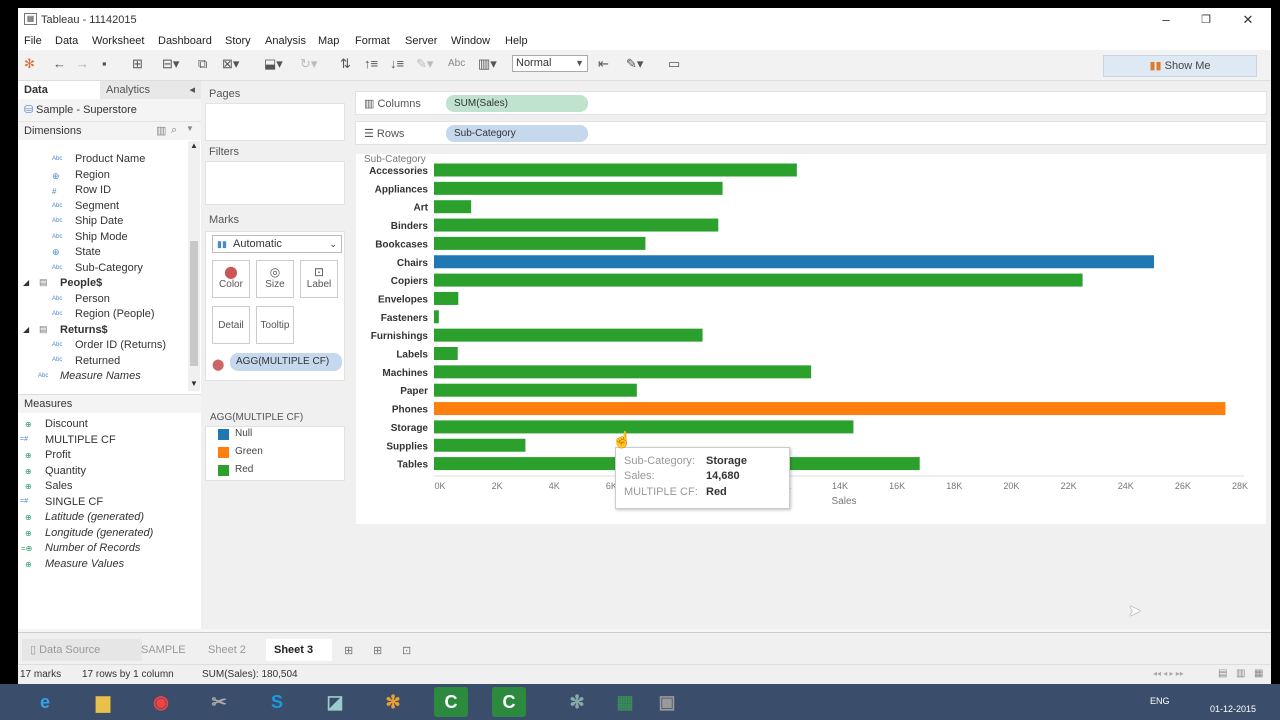 The width and height of the screenshot is (1280, 720). I want to click on tab-data: Data, so click(63, 90).